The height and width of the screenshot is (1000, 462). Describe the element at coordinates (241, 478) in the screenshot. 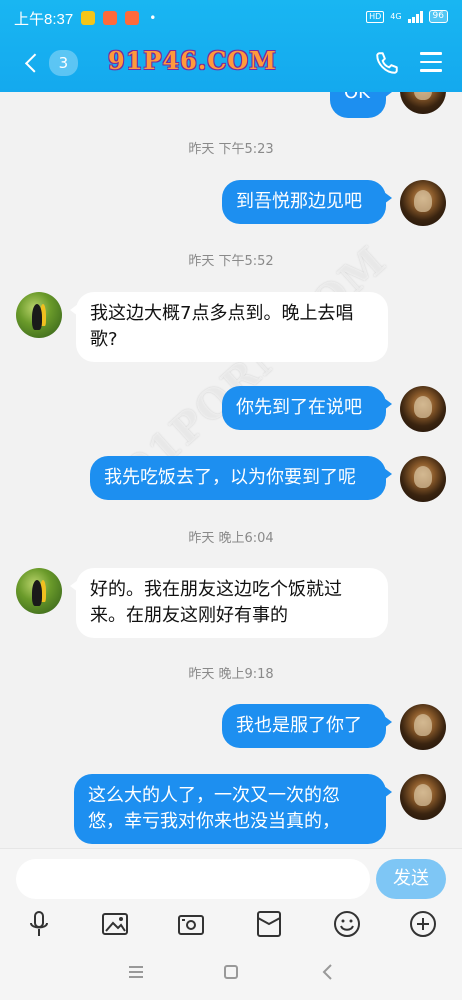

I see `message-bubble-out: 我先吃饭去了，以为你要到了呢` at that location.